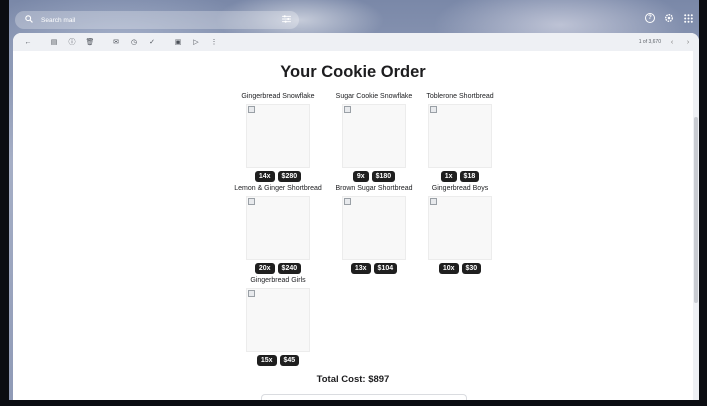 This screenshot has height=406, width=707. I want to click on item-name: Gingerbread Snowflake, so click(278, 96).